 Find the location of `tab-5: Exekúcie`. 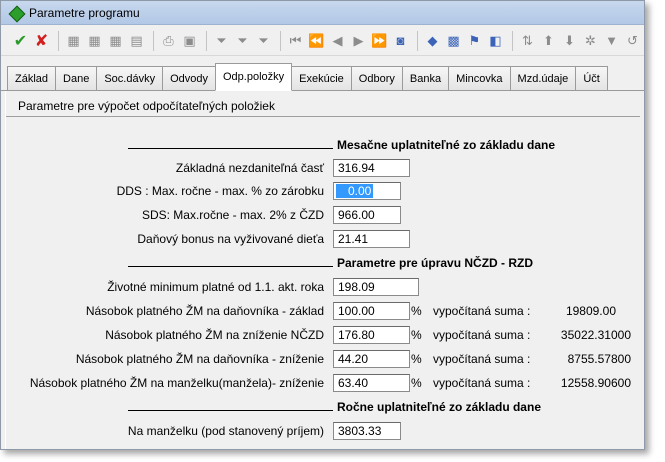

tab-5: Exekúcie is located at coordinates (321, 78).